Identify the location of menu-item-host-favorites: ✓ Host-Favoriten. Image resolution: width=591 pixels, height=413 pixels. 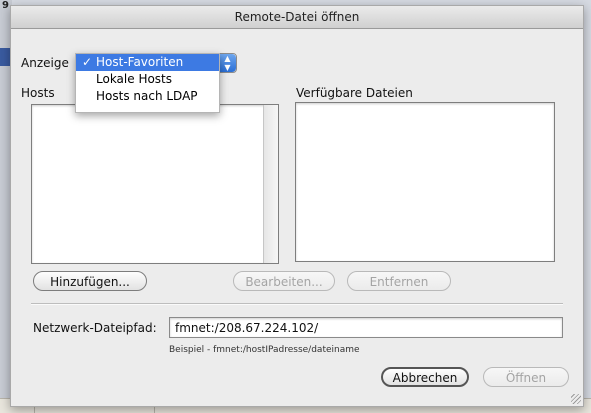
(147, 62).